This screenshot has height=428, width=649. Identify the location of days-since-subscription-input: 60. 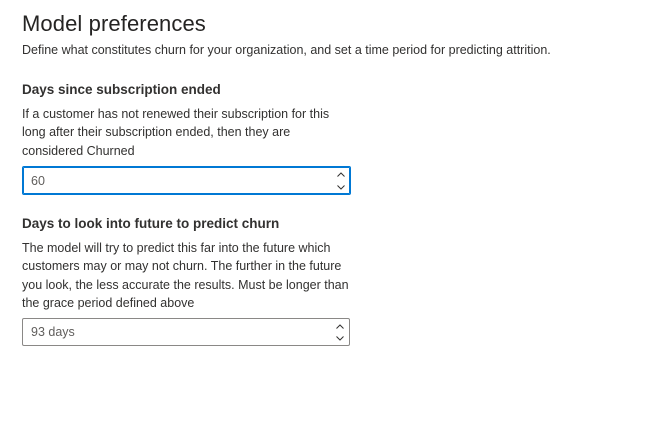
(186, 180).